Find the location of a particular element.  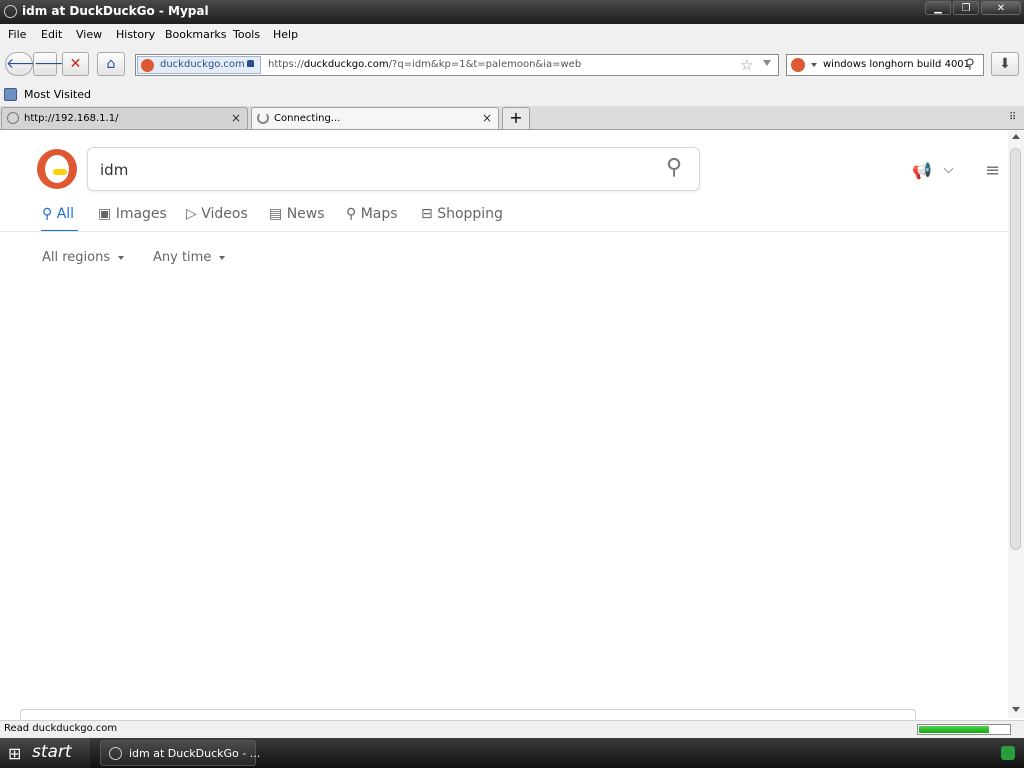

menu-tools: Tools is located at coordinates (246, 34).